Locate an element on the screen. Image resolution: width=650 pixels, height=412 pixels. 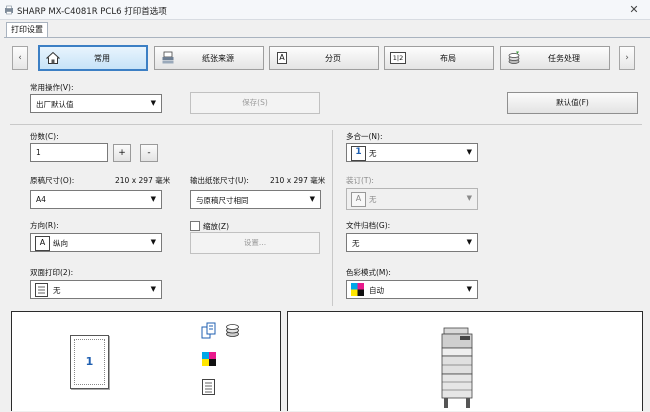
nav-item-job-handling: 任务处理 is located at coordinates (555, 58).